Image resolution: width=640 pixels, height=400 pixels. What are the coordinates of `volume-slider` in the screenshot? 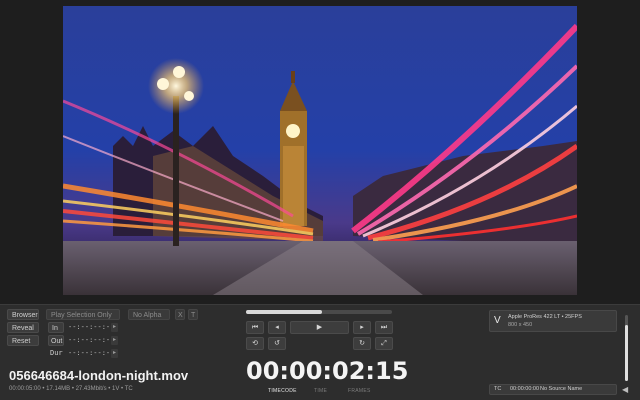 It's located at (626, 348).